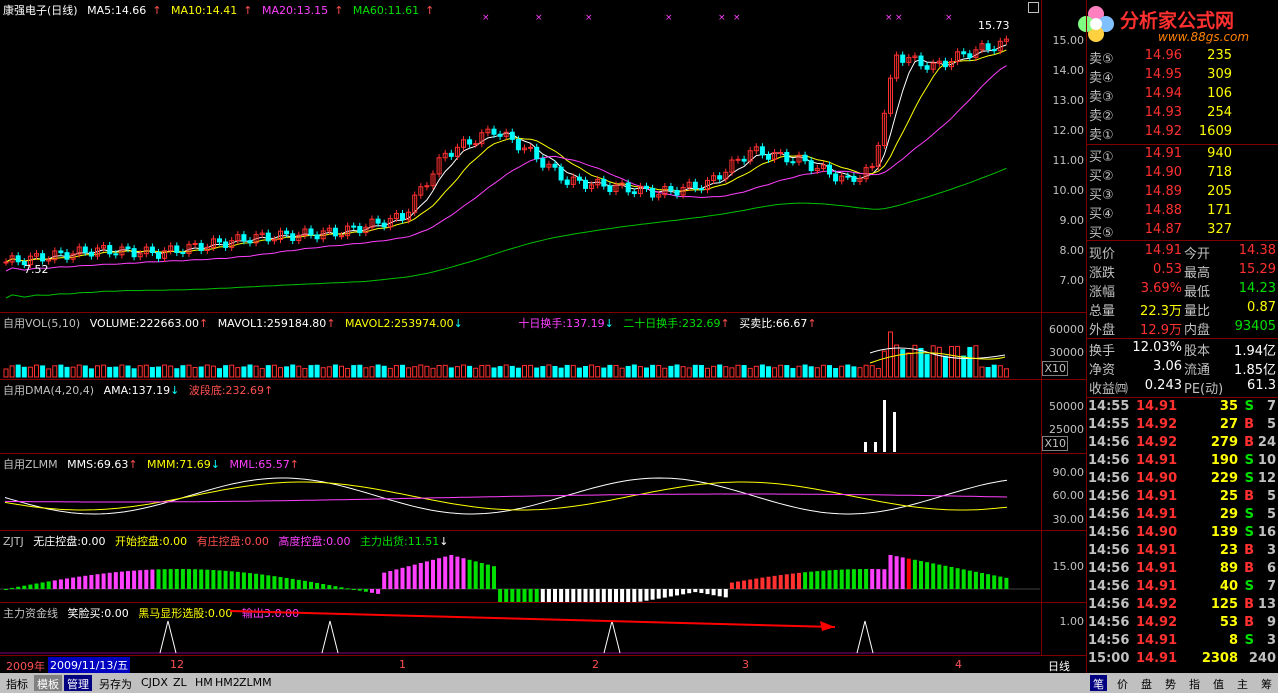  I want to click on toolbar-button-5: ZL, so click(180, 683).